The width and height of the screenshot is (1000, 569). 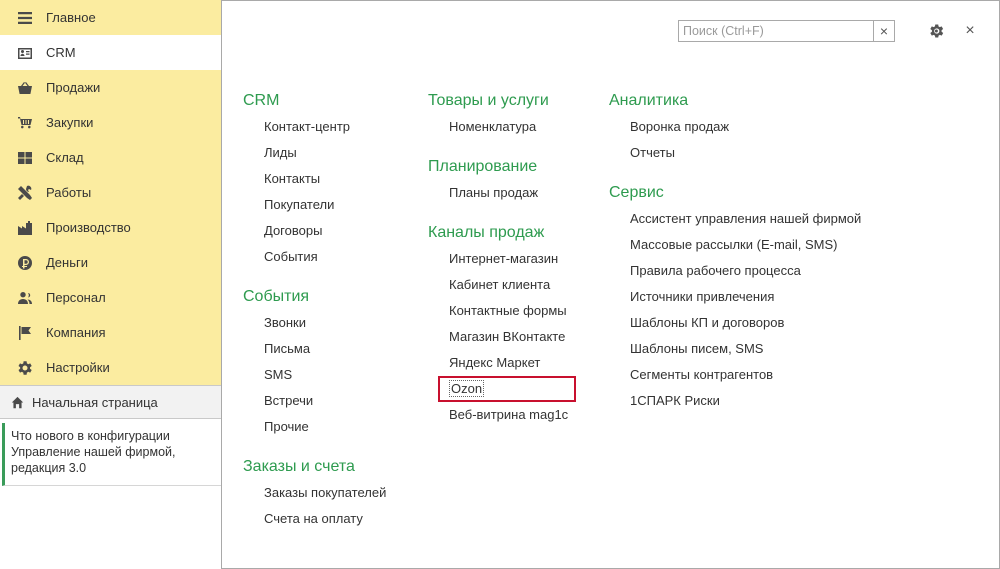 I want to click on section-label: Работы, so click(x=69, y=192).